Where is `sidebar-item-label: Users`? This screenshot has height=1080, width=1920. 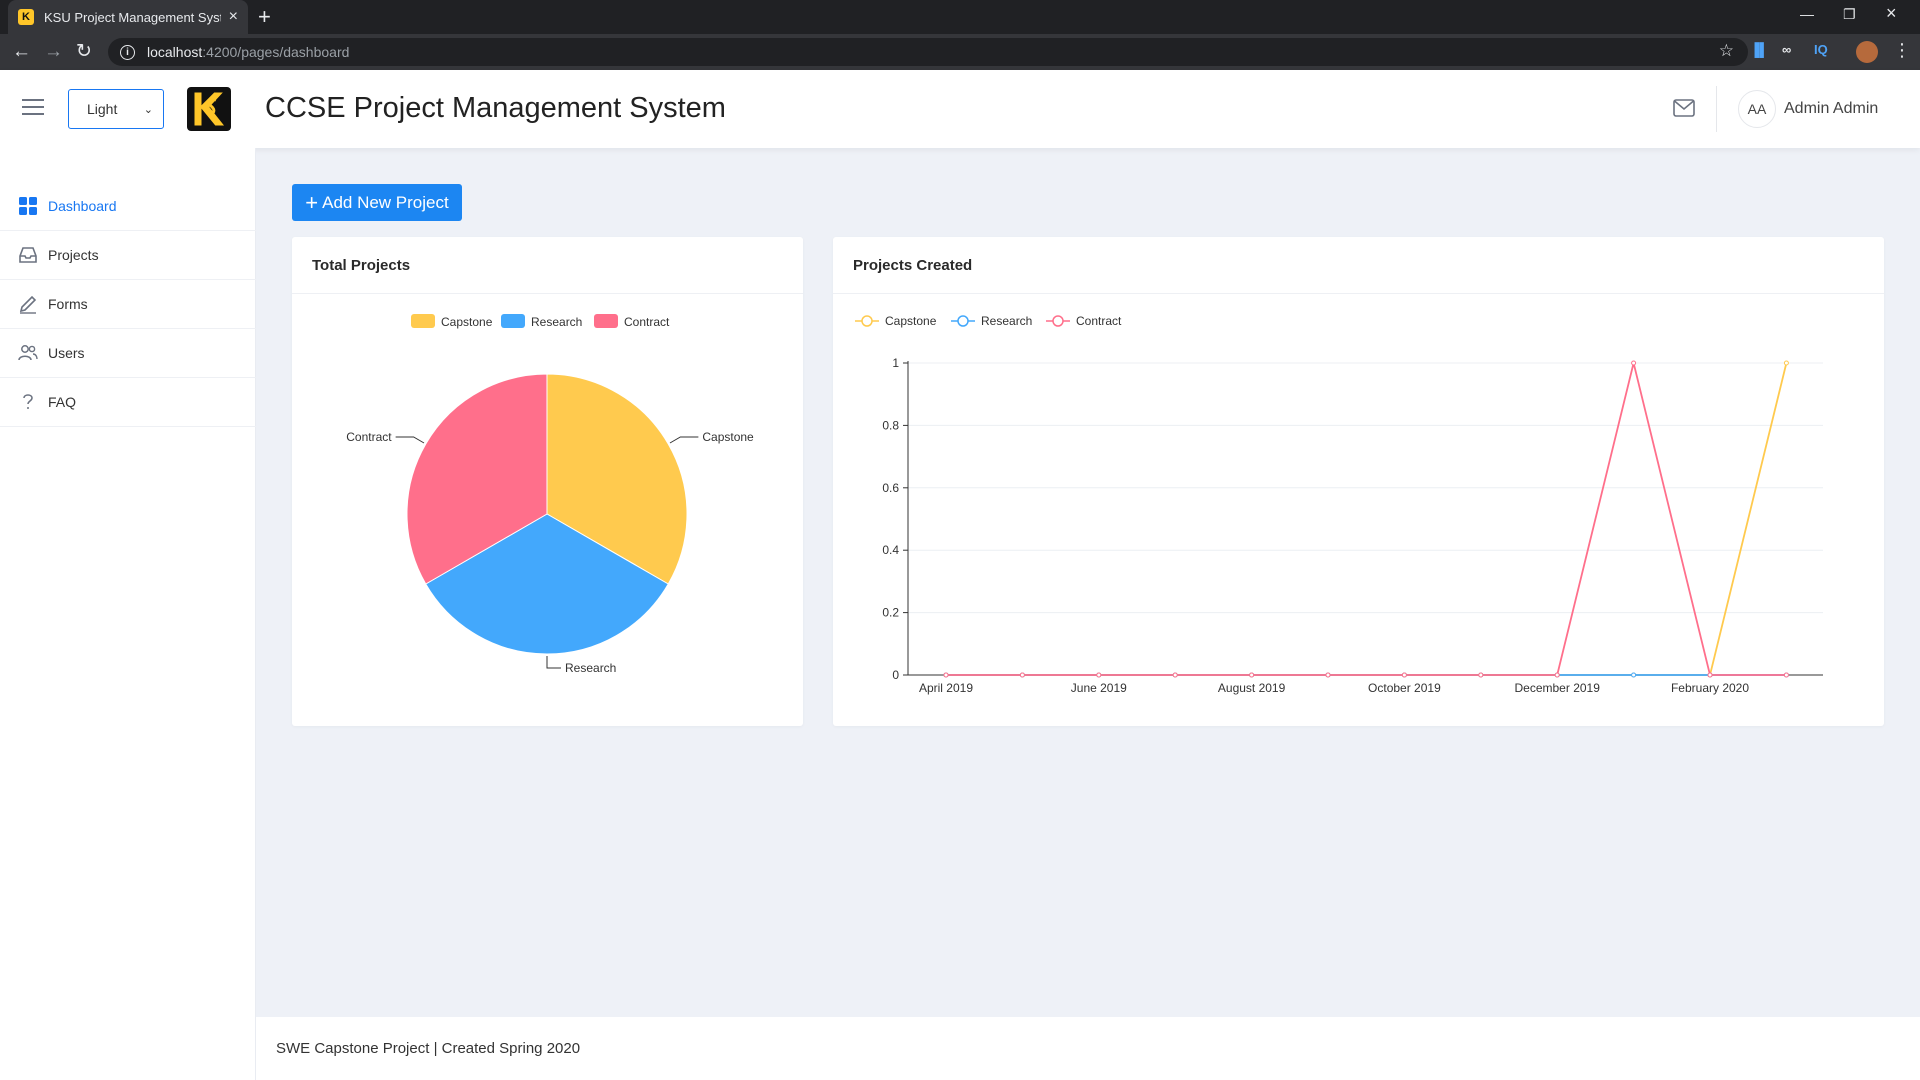 sidebar-item-label: Users is located at coordinates (66, 353).